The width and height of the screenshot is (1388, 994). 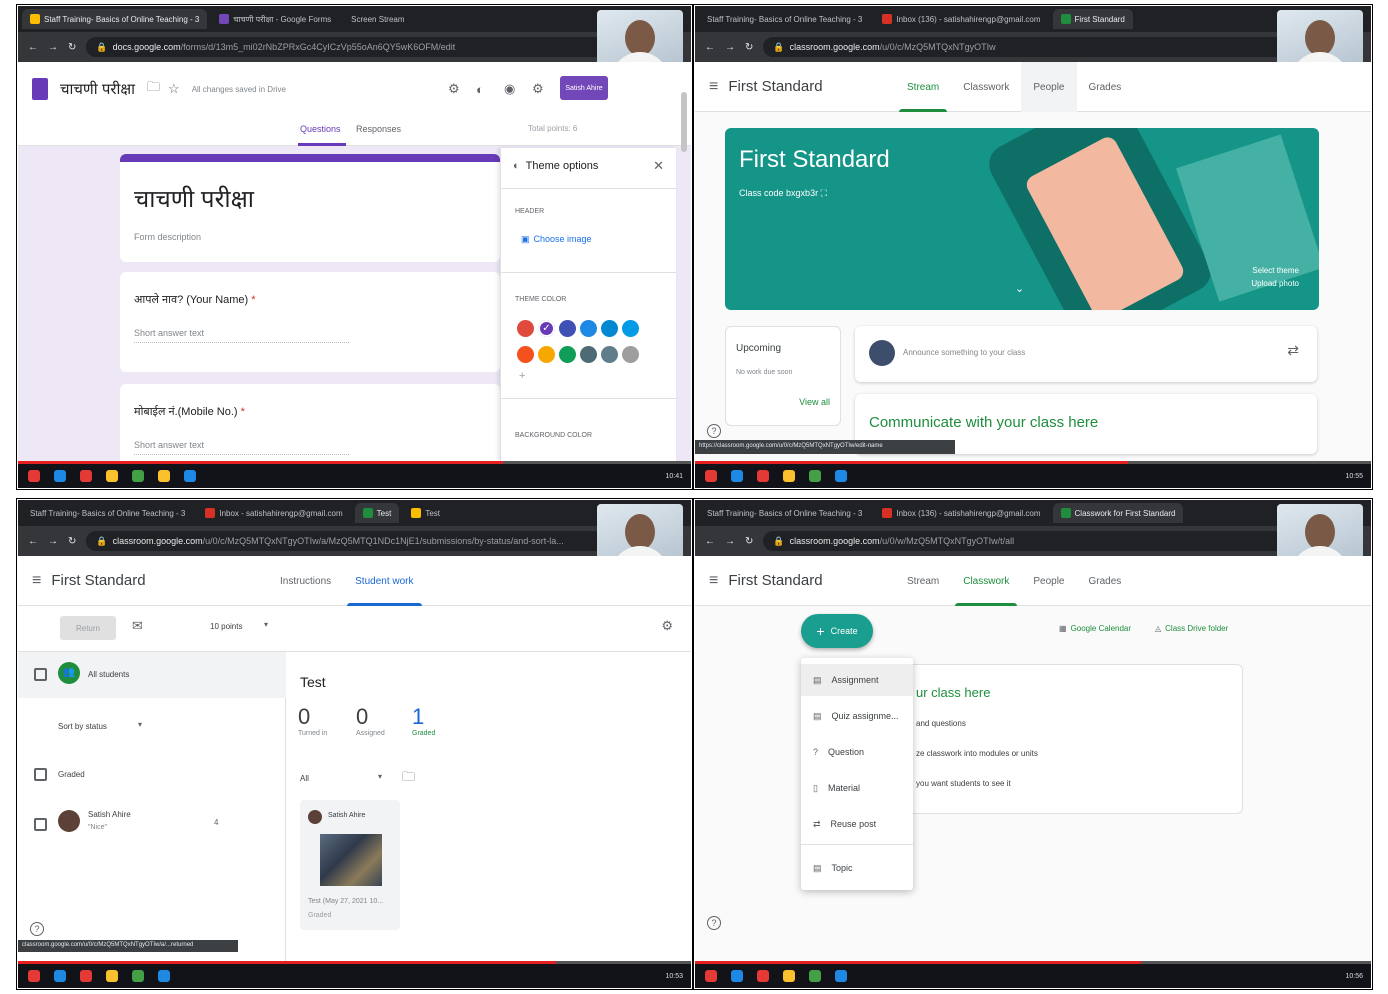 What do you see at coordinates (305, 581) in the screenshot?
I see `tab-instructions: Instructions` at bounding box center [305, 581].